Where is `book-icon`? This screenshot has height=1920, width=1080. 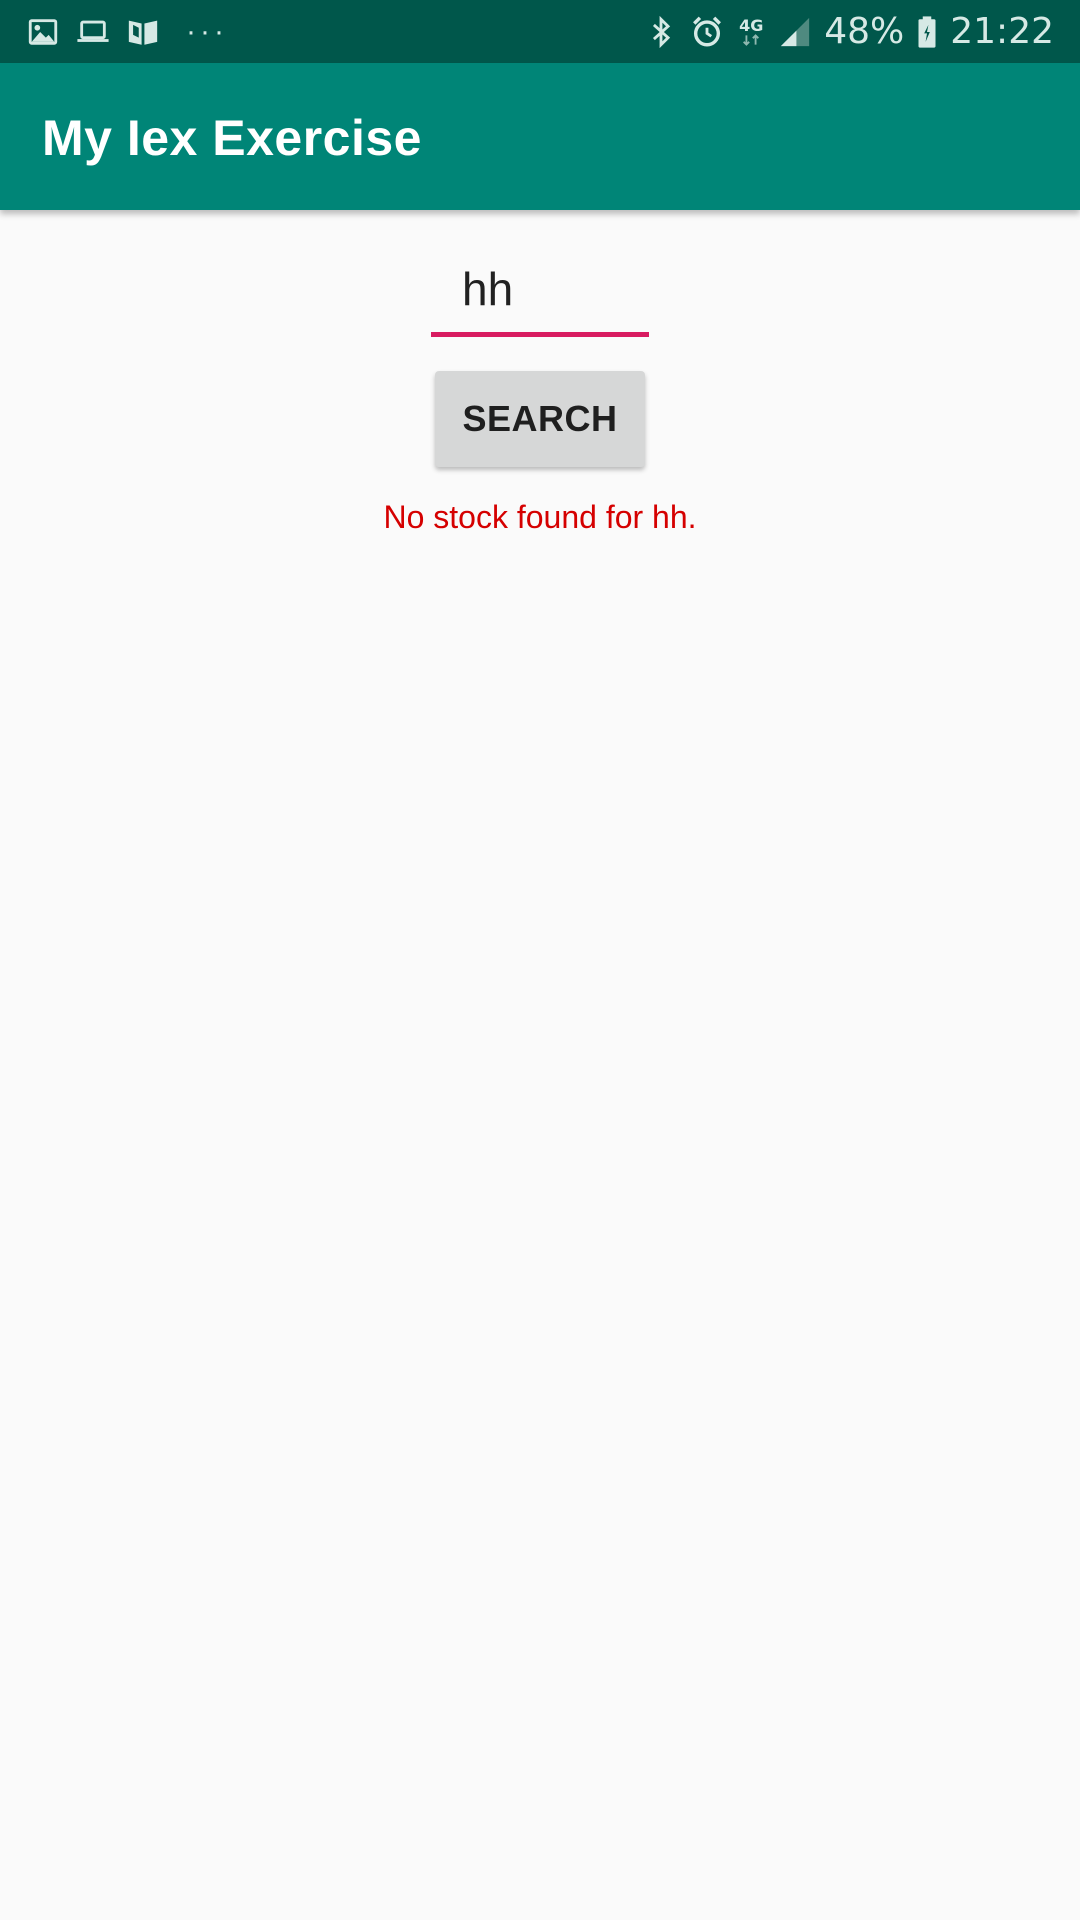
book-icon is located at coordinates (143, 32).